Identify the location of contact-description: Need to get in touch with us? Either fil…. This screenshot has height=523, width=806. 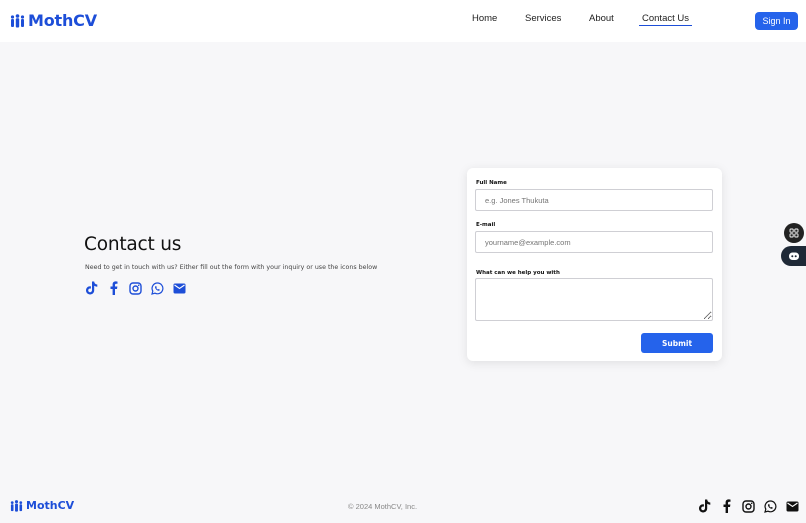
(231, 267).